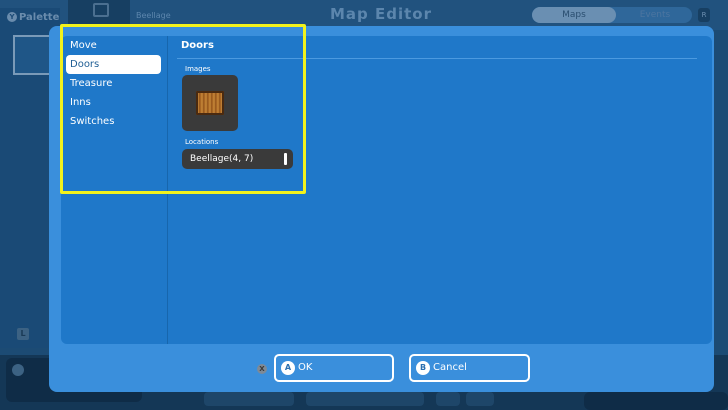 This screenshot has height=410, width=728. I want to click on palette-label: Y Palette, so click(33, 17).